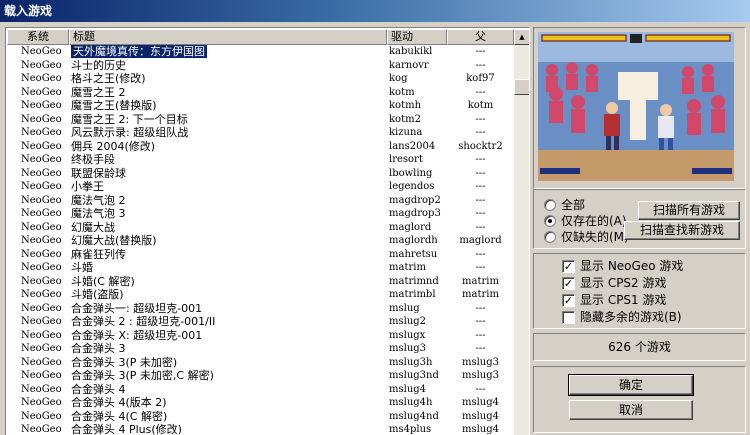 The height and width of the screenshot is (435, 750). What do you see at coordinates (614, 300) in the screenshot?
I see `checkbox-show-cps1: ✓ 显示 CPS1 游戏` at bounding box center [614, 300].